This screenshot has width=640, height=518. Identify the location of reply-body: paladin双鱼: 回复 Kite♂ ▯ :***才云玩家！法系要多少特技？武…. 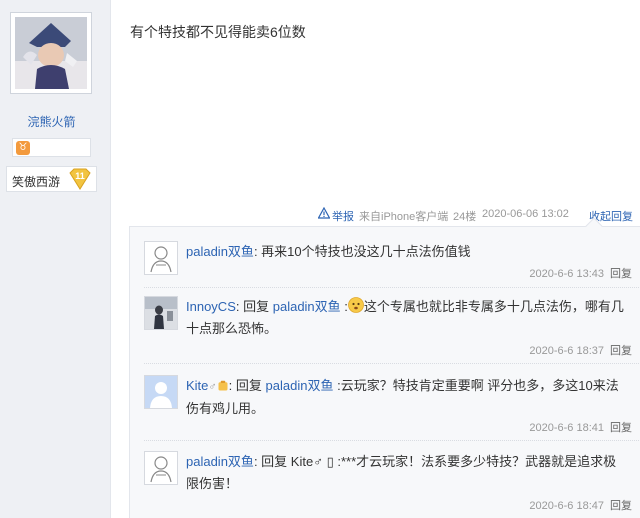
(406, 473).